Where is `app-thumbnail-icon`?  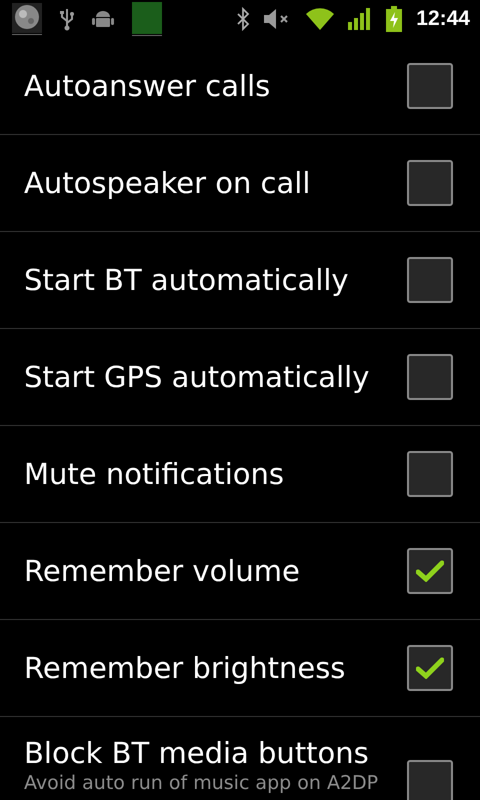
app-thumbnail-icon is located at coordinates (147, 19).